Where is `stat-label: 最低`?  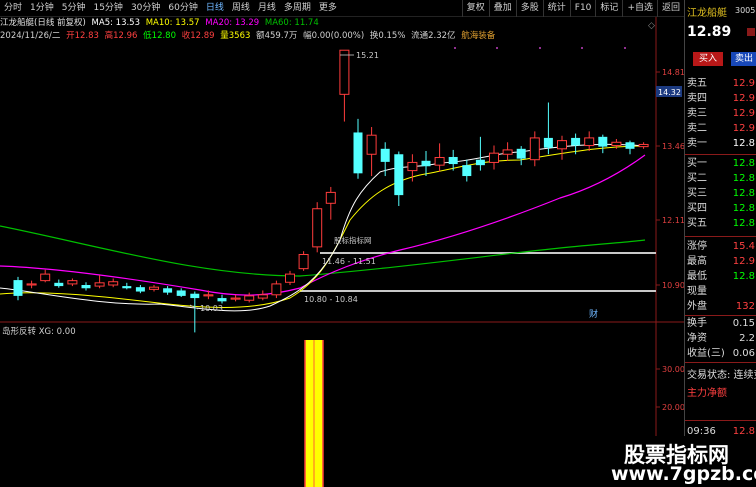 stat-label: 最低 is located at coordinates (697, 276).